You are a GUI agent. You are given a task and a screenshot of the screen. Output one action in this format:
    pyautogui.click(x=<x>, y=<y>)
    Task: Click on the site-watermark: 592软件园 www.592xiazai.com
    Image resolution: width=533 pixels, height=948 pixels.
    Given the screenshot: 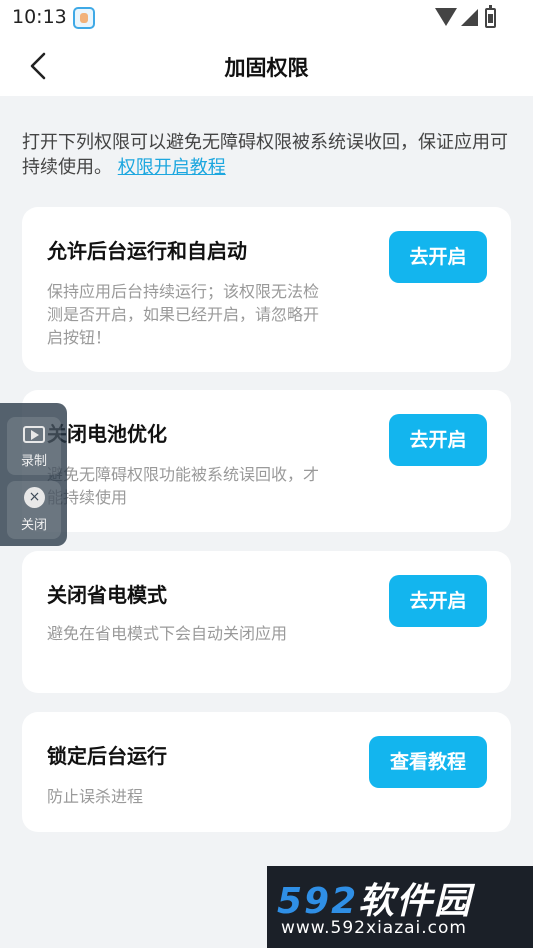 What is the action you would take?
    pyautogui.click(x=400, y=907)
    